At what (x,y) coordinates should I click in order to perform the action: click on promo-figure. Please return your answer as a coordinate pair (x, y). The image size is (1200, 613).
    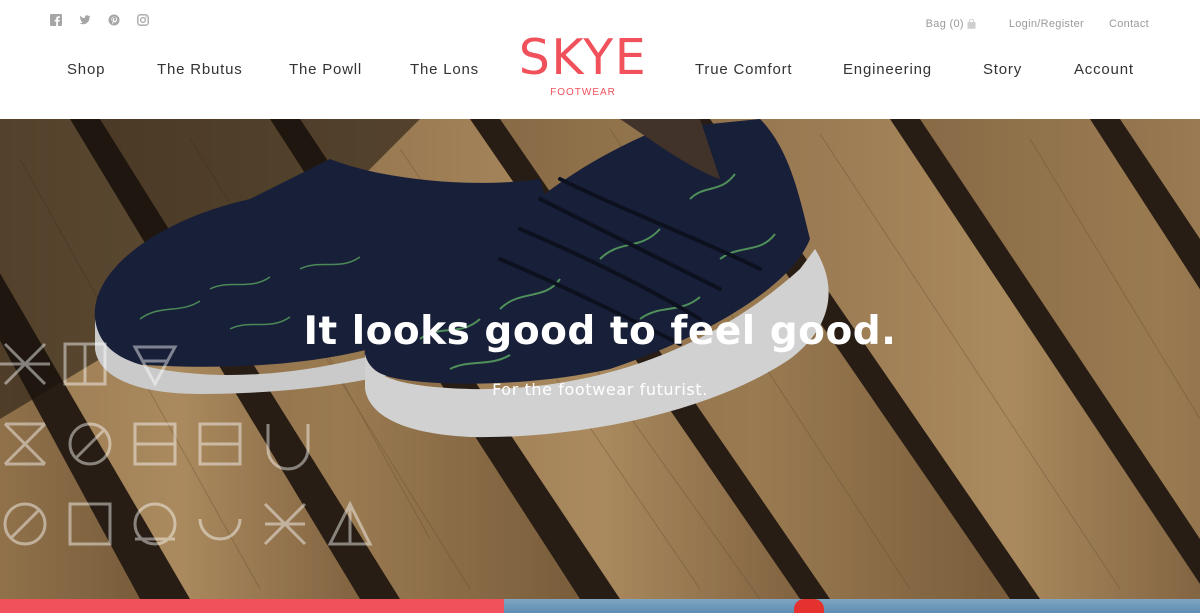
    Looking at the image, I should click on (809, 606).